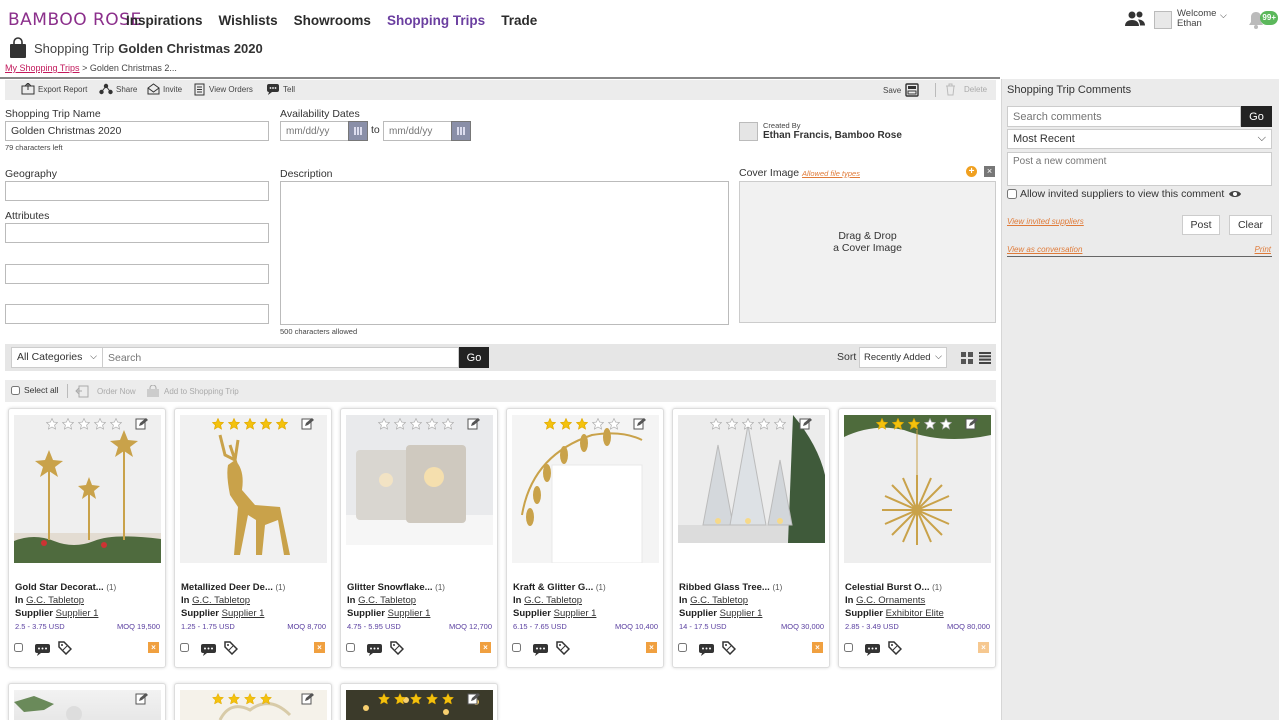 The height and width of the screenshot is (720, 1280). Describe the element at coordinates (985, 358) in the screenshot. I see `list-view-icon` at that location.